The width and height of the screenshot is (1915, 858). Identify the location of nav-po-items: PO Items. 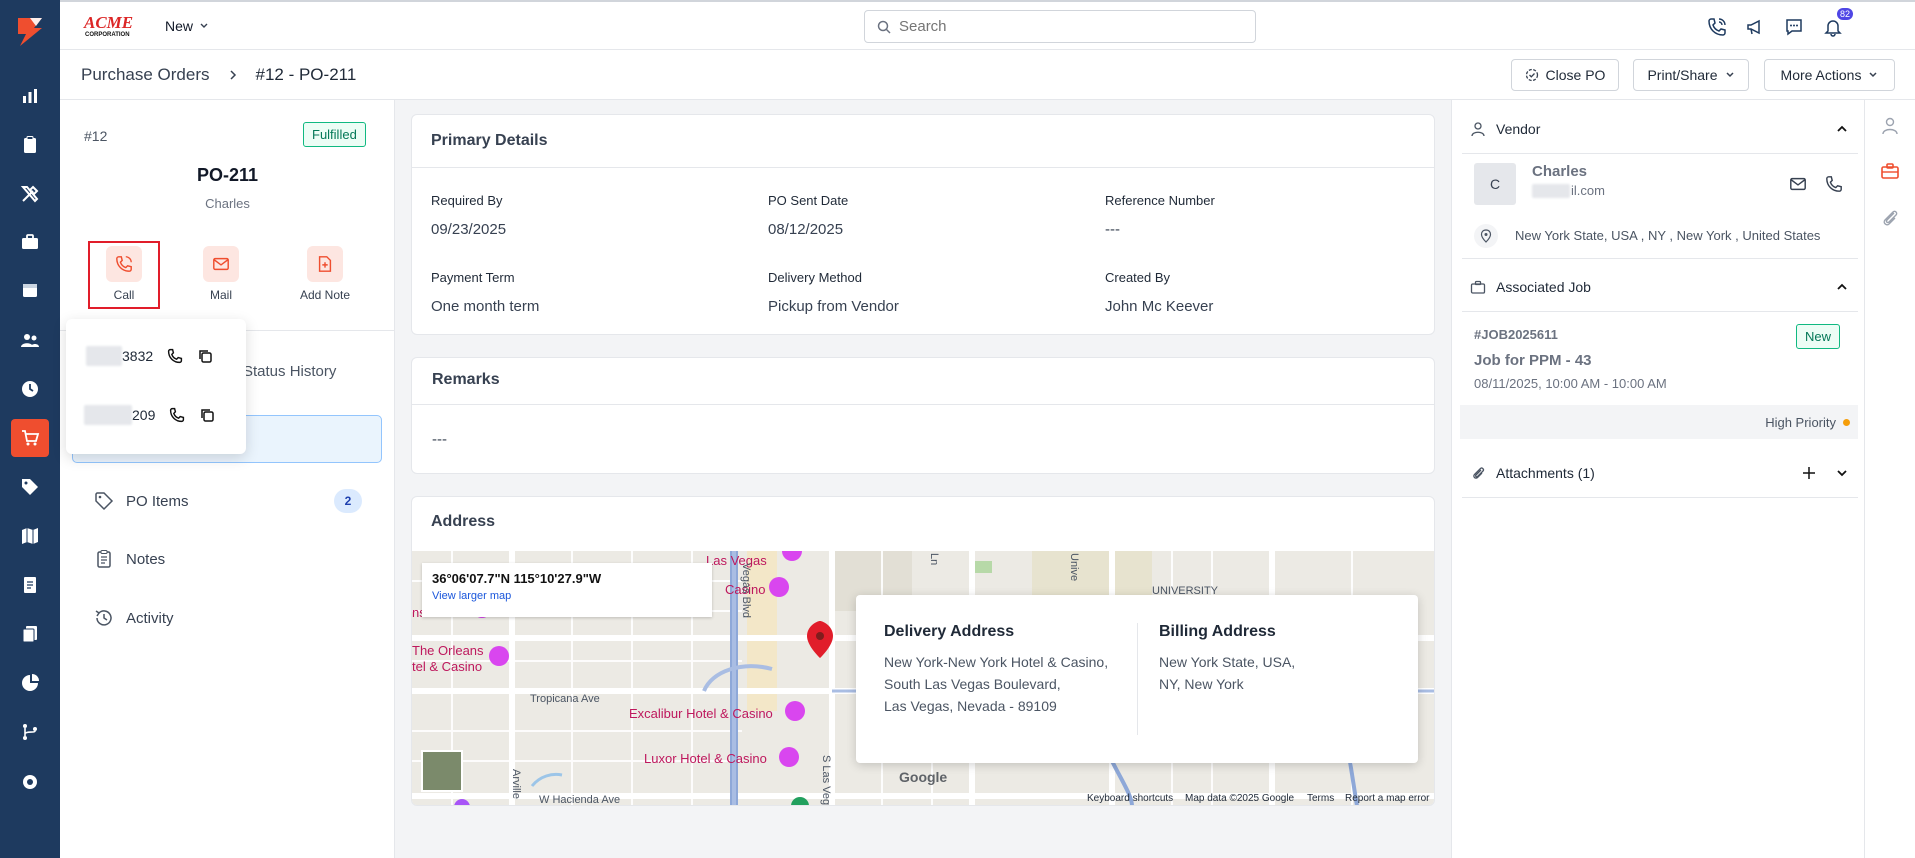
(141, 501).